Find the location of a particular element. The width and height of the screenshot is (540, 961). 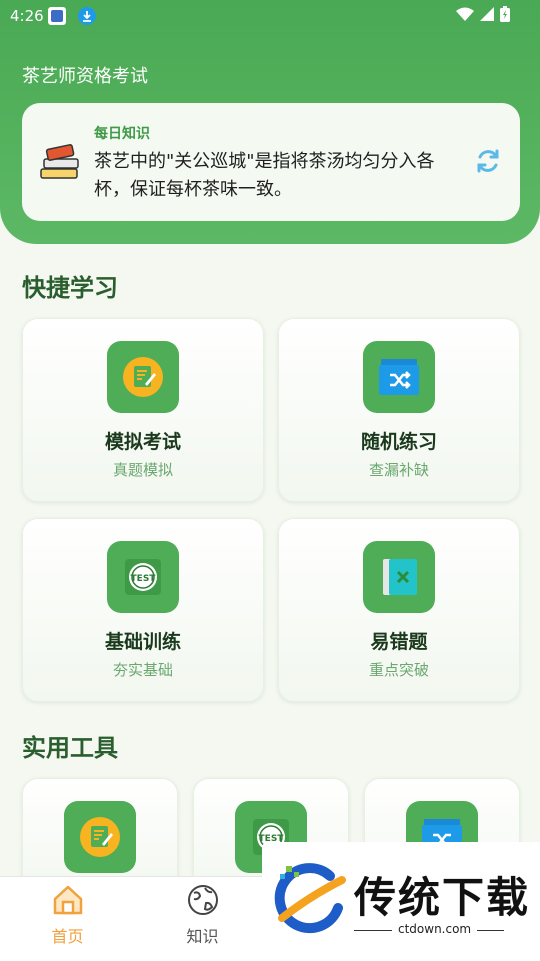

card-subtitle: 夯实基础 is located at coordinates (142, 670).